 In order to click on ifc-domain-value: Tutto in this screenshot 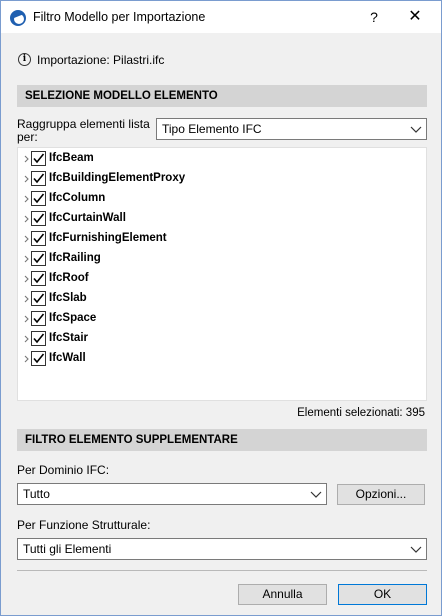, I will do `click(36, 494)`.